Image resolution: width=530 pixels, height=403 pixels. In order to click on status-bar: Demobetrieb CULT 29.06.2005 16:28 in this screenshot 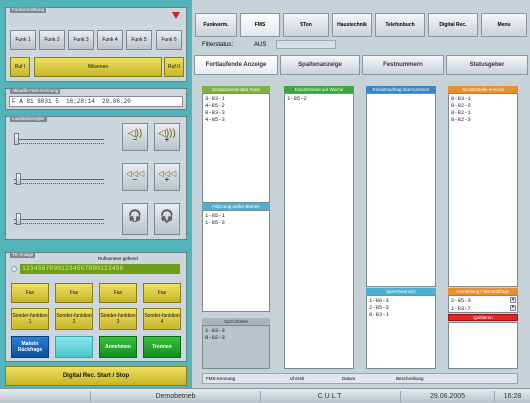, I will do `click(265, 395)`.